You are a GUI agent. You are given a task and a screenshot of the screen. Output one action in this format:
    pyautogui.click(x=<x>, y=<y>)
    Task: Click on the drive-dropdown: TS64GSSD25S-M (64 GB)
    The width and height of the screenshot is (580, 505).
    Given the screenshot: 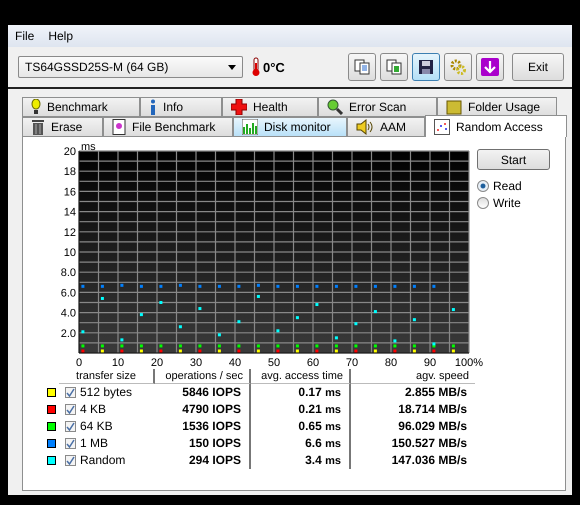 What is the action you would take?
    pyautogui.click(x=130, y=67)
    